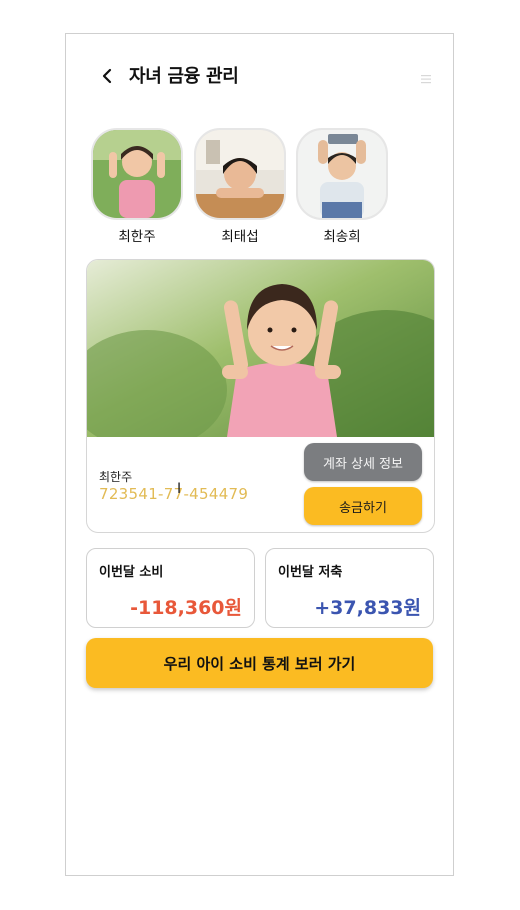  Describe the element at coordinates (426, 79) in the screenshot. I see `menu-icon` at that location.